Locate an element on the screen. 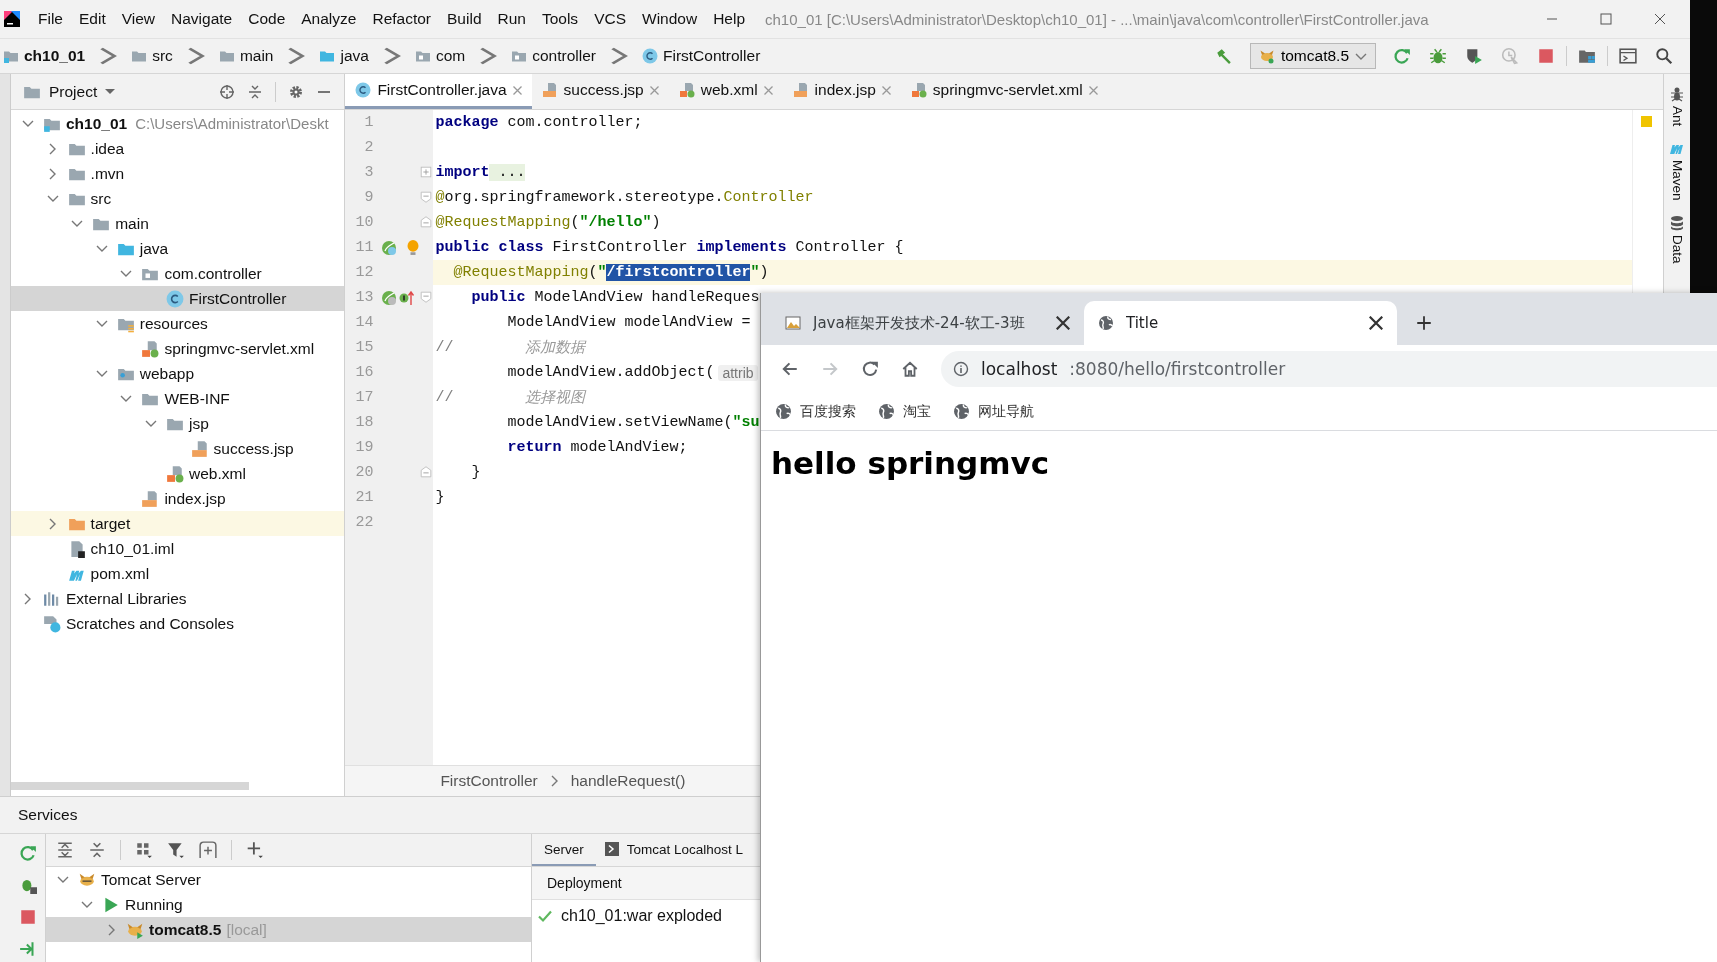  reload-icon is located at coordinates (870, 369).